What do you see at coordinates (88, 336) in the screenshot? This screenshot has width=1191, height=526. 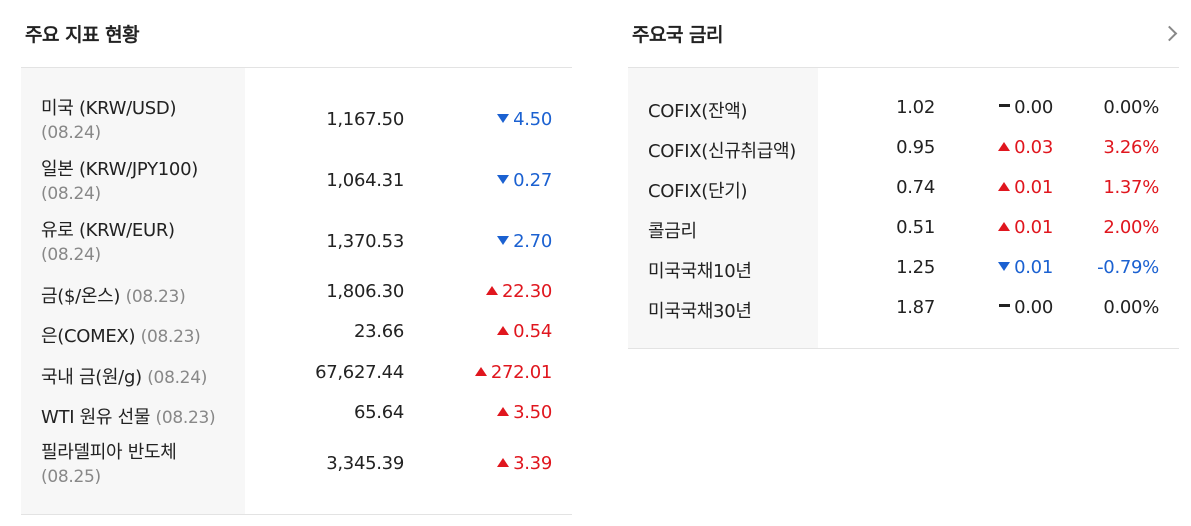 I see `indicator-name: 은(COMEX)` at bounding box center [88, 336].